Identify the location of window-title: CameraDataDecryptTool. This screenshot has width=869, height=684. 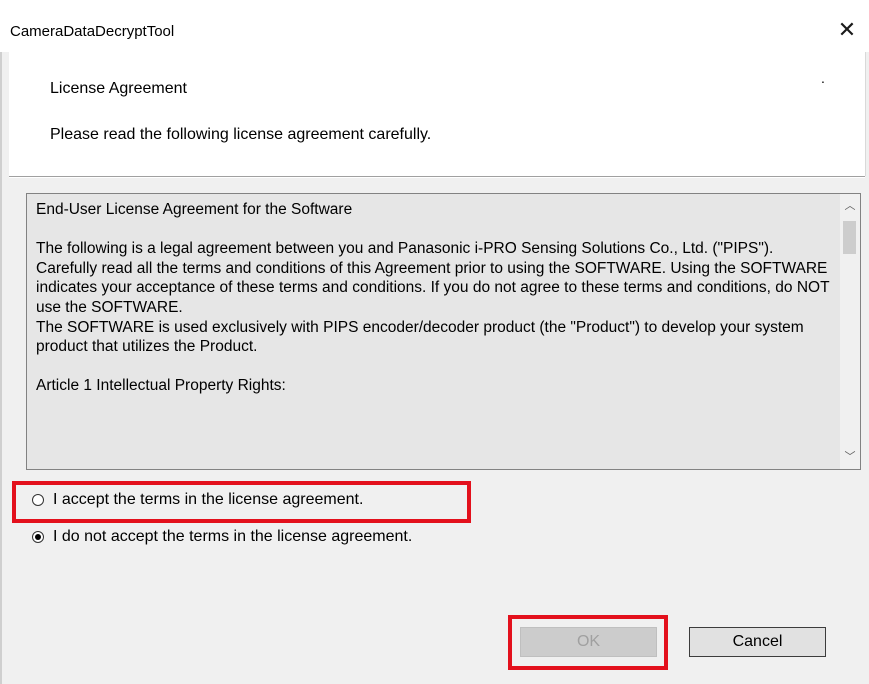
(92, 31).